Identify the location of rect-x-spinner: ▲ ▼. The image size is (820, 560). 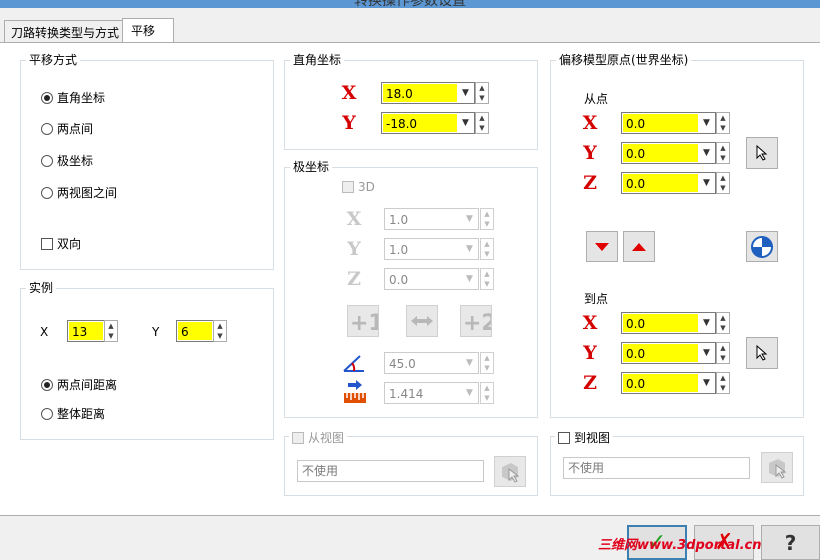
(482, 93).